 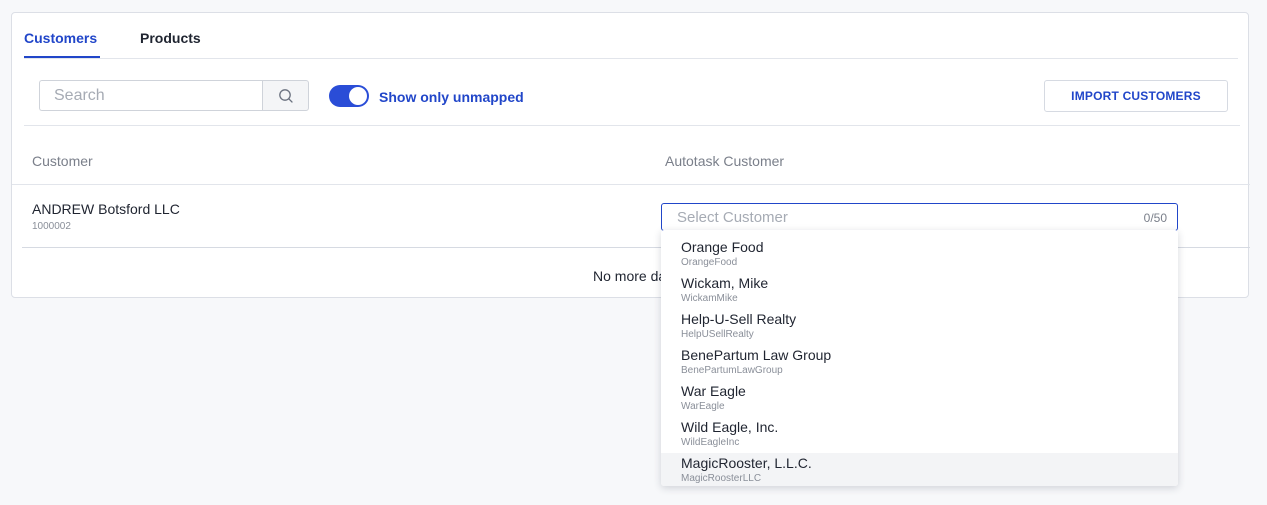 I want to click on search-icon, so click(x=286, y=96).